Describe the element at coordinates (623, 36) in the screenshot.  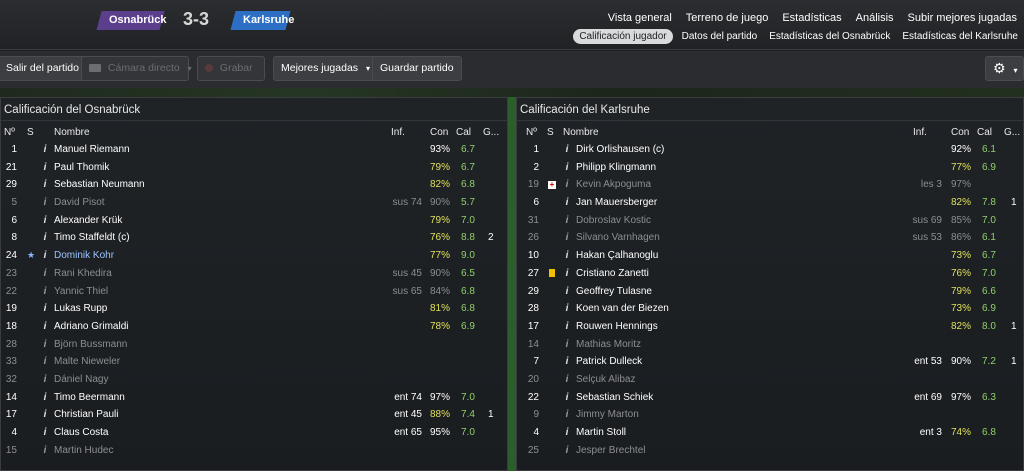
I see `subnav-calificacion-jugador: Calificación jugador` at that location.